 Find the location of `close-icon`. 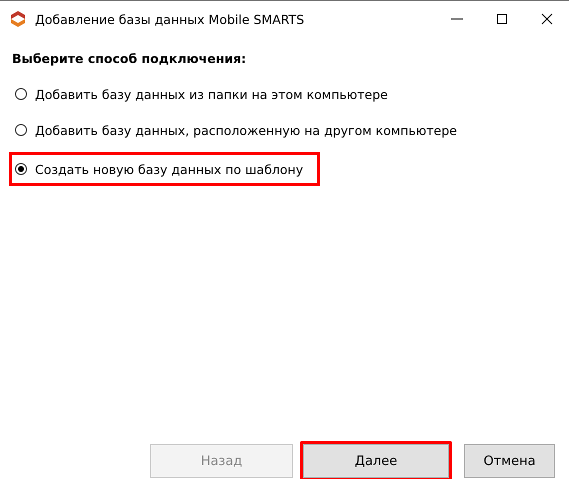

close-icon is located at coordinates (546, 19).